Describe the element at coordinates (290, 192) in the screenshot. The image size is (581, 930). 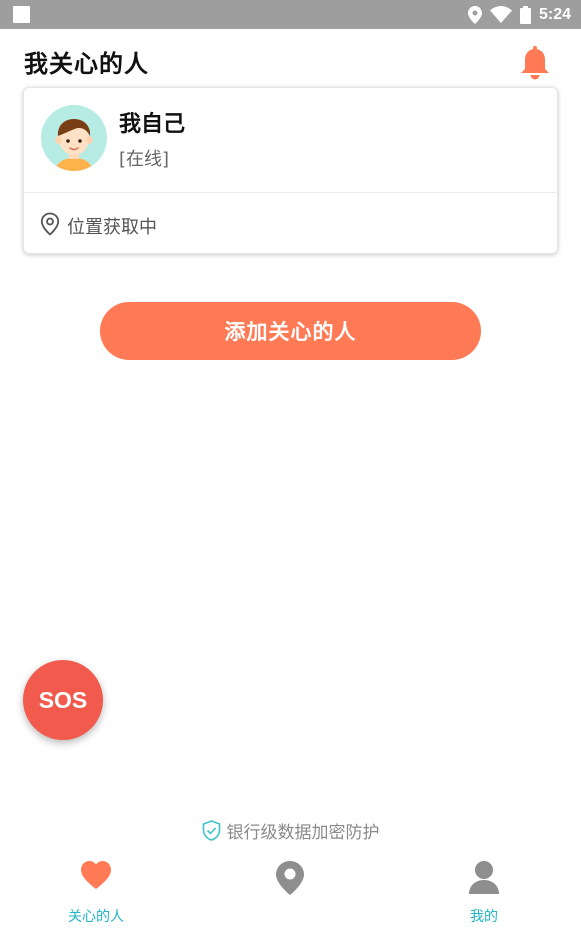
I see `card-divider` at that location.